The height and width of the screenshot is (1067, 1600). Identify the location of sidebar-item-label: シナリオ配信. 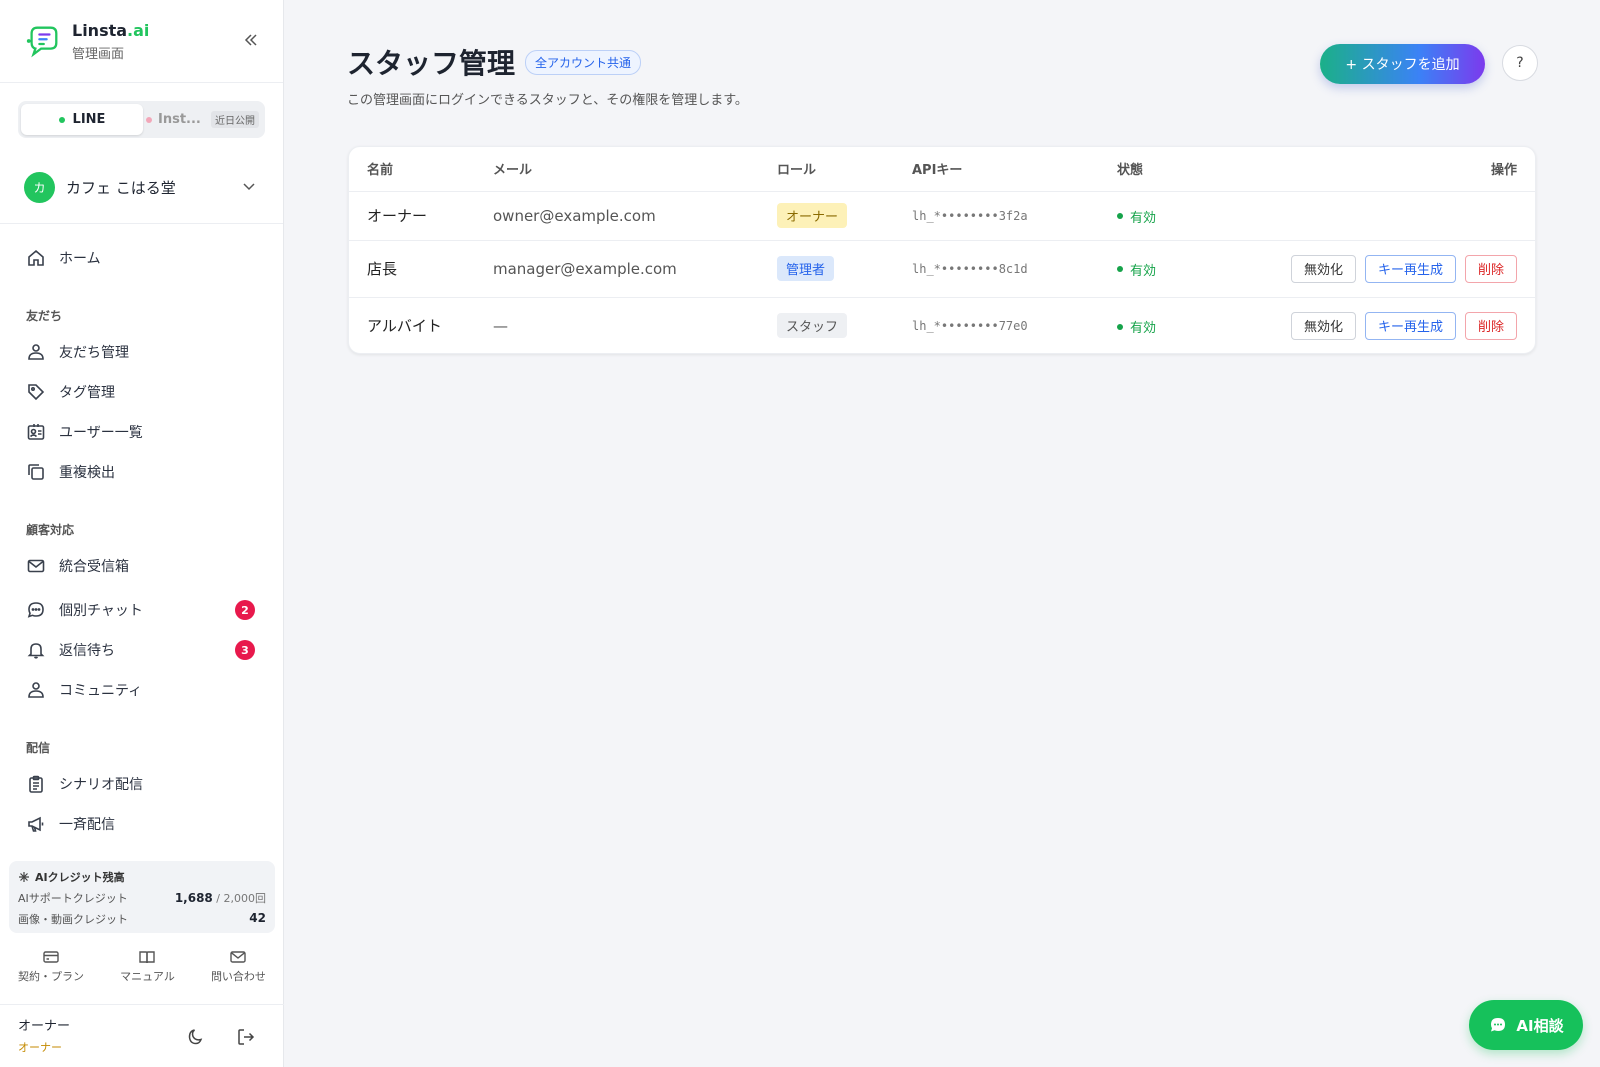
(101, 785).